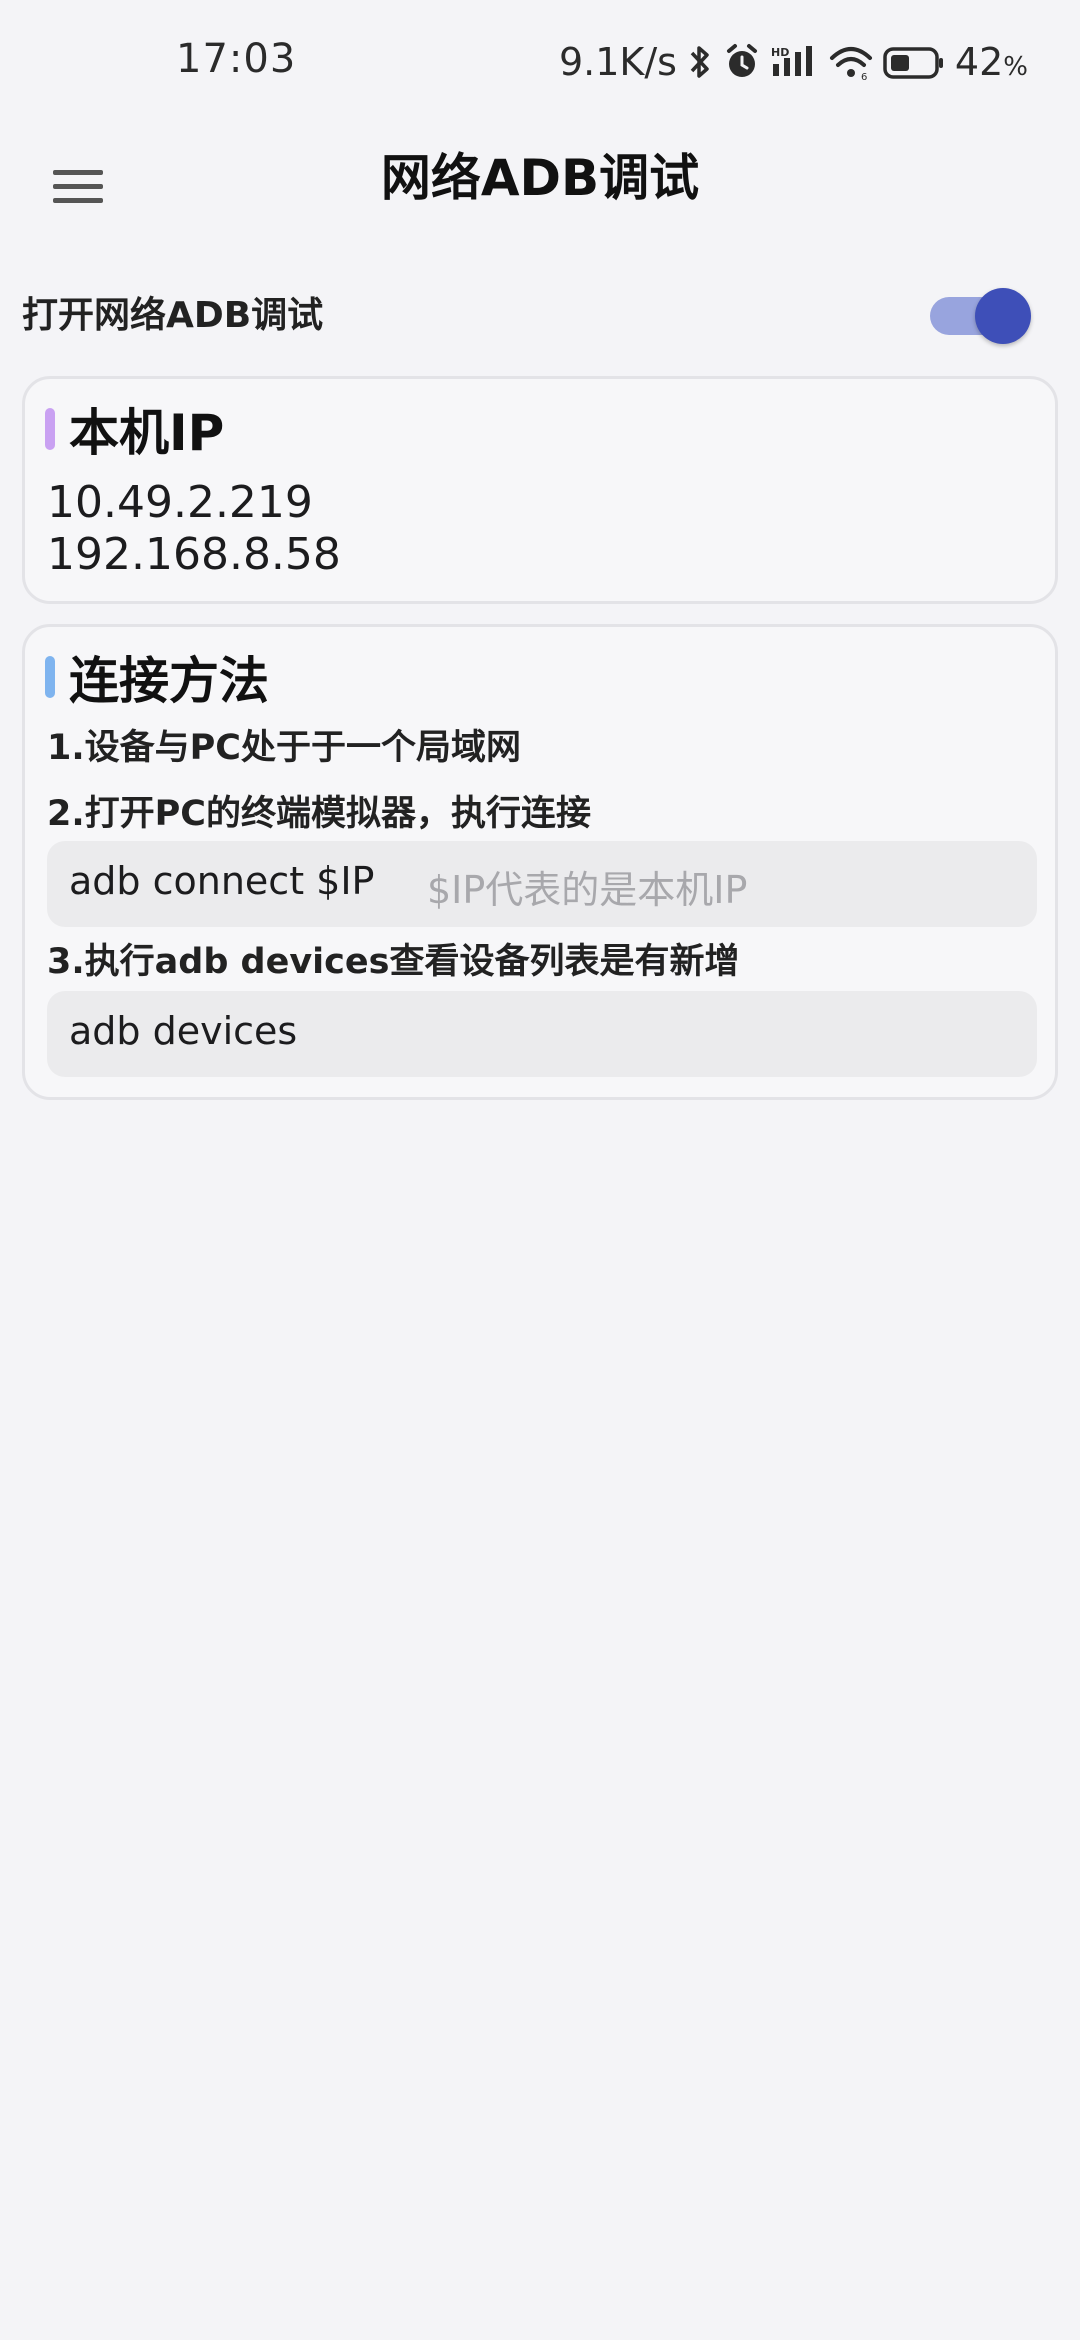 The width and height of the screenshot is (1080, 2340). Describe the element at coordinates (851, 62) in the screenshot. I see `wifi-icon: 6` at that location.